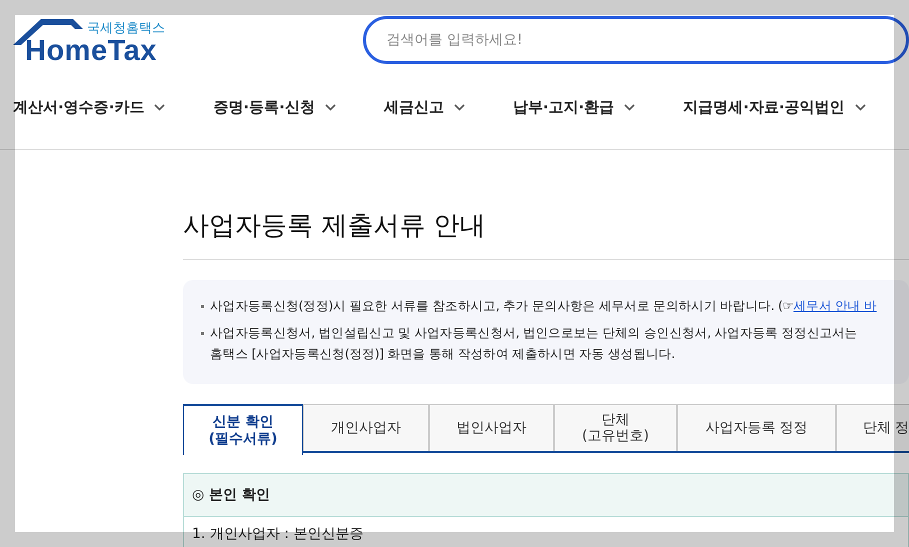 Image resolution: width=909 pixels, height=547 pixels. What do you see at coordinates (574, 107) in the screenshot?
I see `nav-menu-item: 납부·고지·환급` at bounding box center [574, 107].